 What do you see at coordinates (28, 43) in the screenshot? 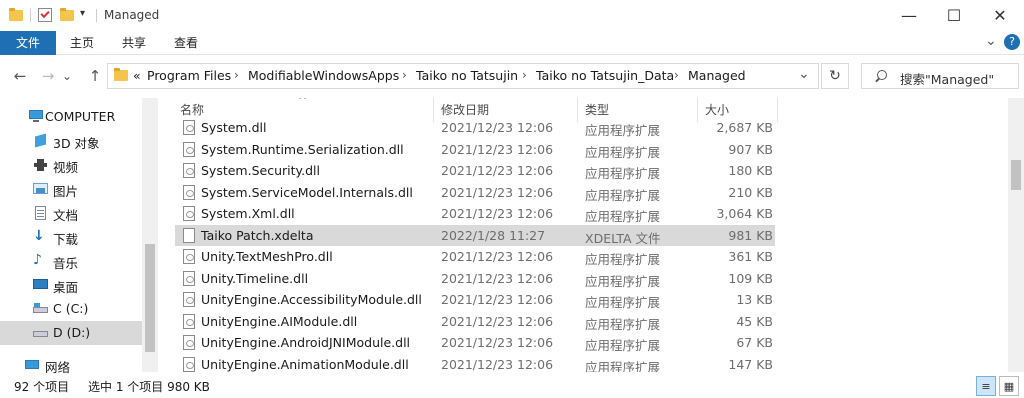
I see `tab-file: 文件` at bounding box center [28, 43].